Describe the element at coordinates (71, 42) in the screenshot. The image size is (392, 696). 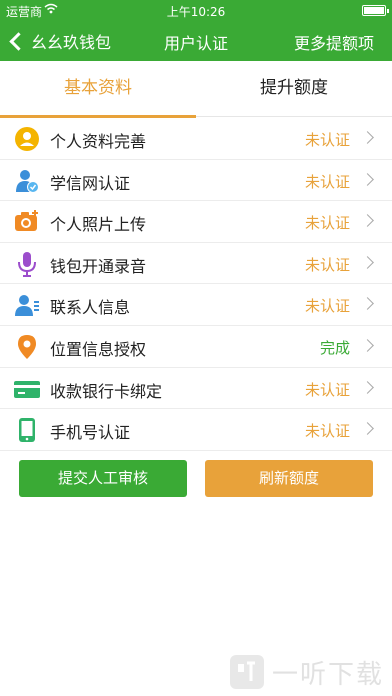
I see `back-label: 幺幺玖钱包` at that location.